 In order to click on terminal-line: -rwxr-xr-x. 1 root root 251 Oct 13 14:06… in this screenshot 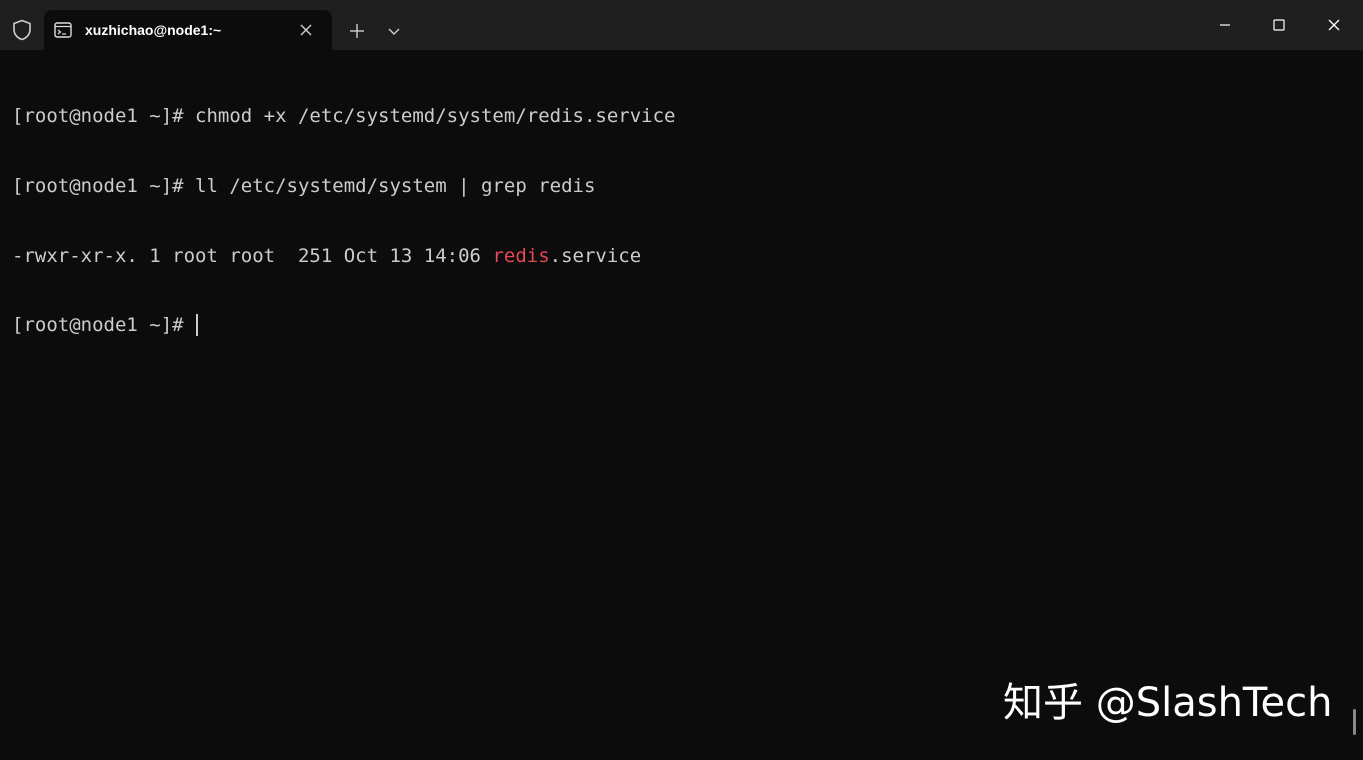, I will do `click(343, 256)`.